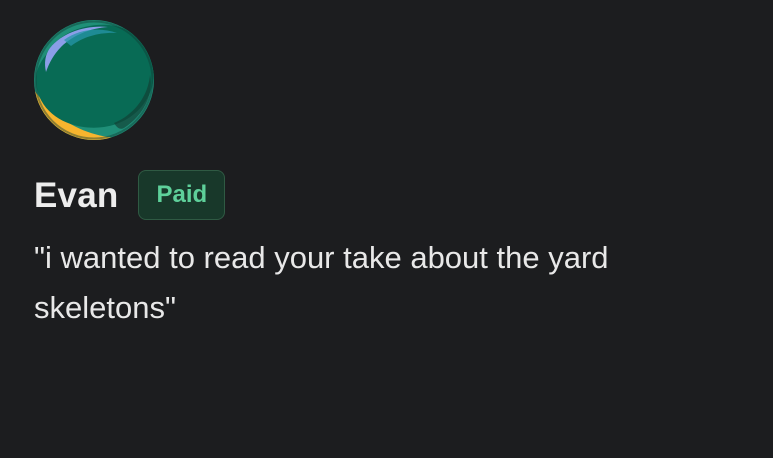 This screenshot has width=773, height=458. Describe the element at coordinates (182, 195) in the screenshot. I see `paid-badge: Paid` at that location.